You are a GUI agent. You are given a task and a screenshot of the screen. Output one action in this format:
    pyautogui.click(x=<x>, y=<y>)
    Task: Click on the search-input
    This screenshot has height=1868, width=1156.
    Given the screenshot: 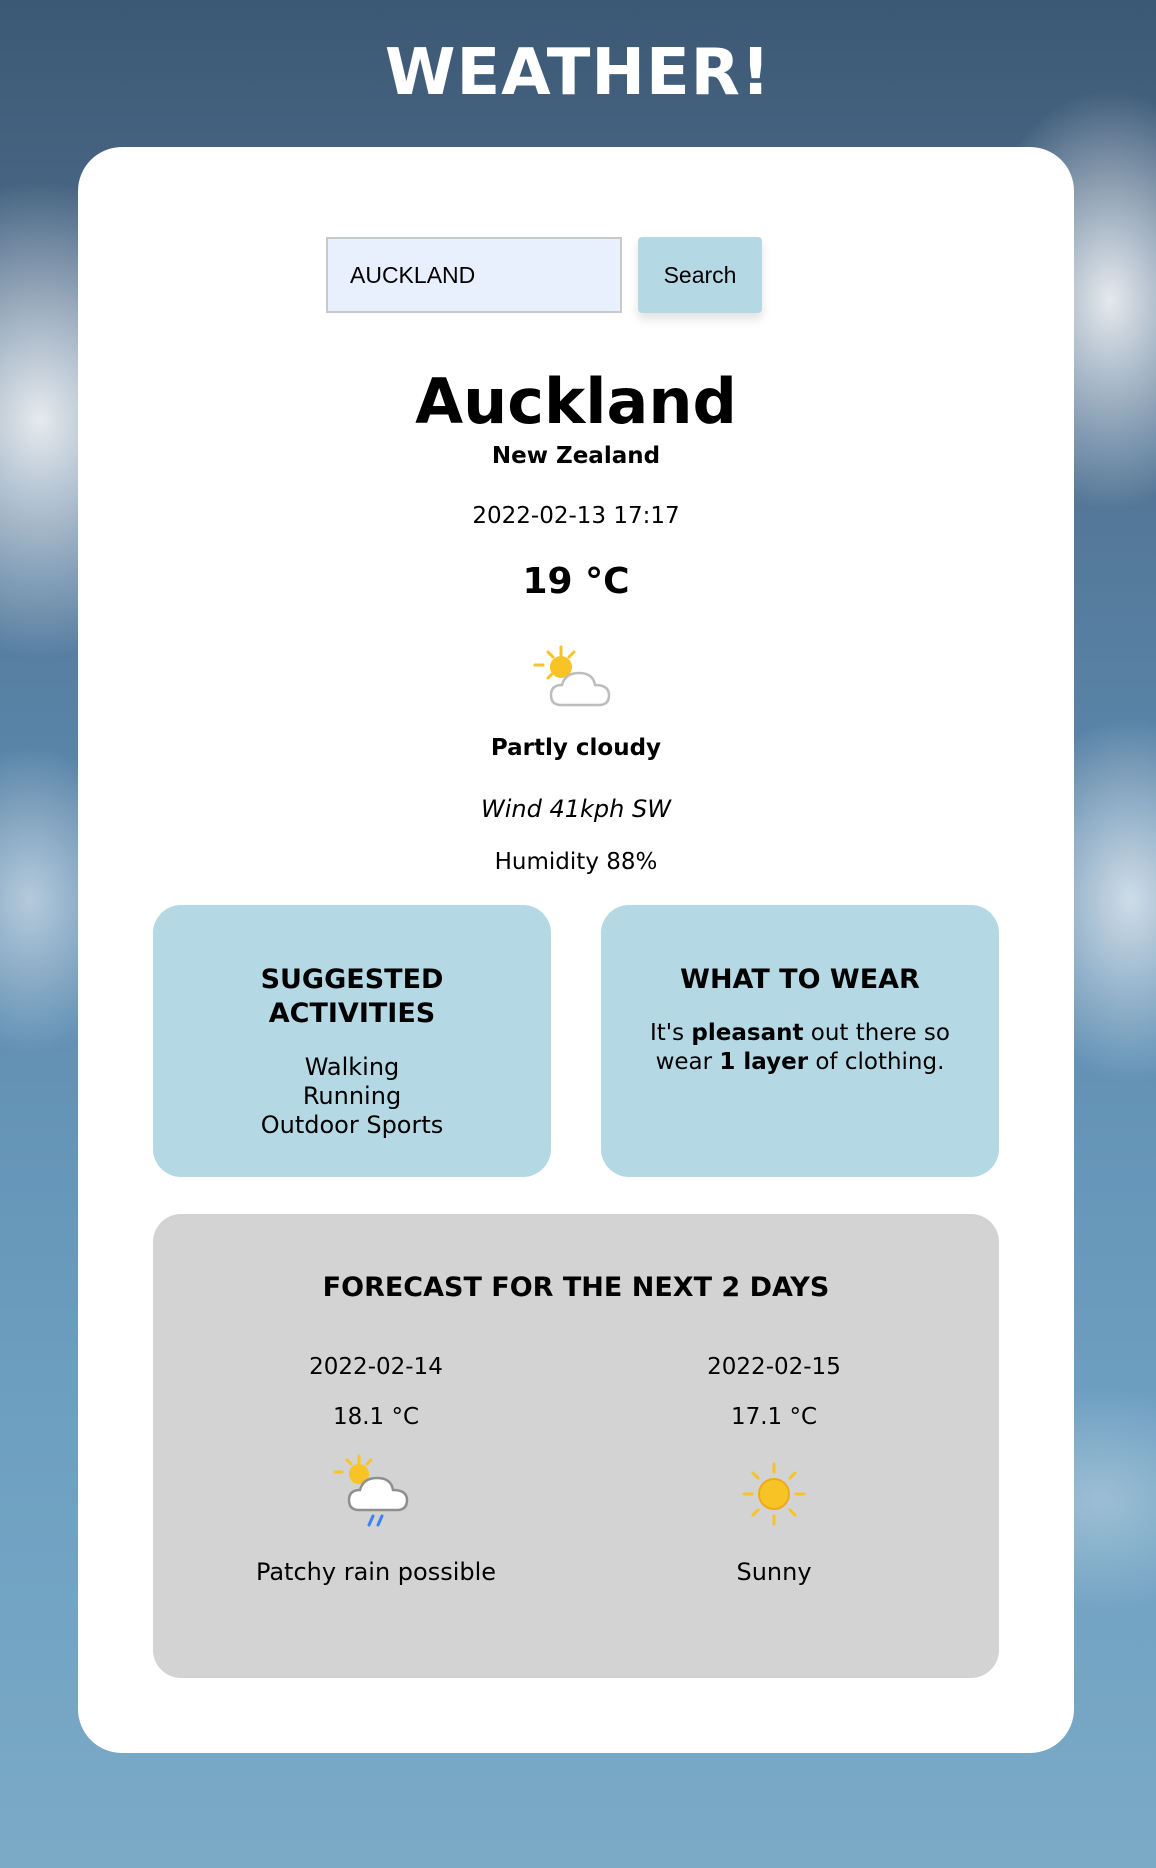 What is the action you would take?
    pyautogui.click(x=474, y=275)
    